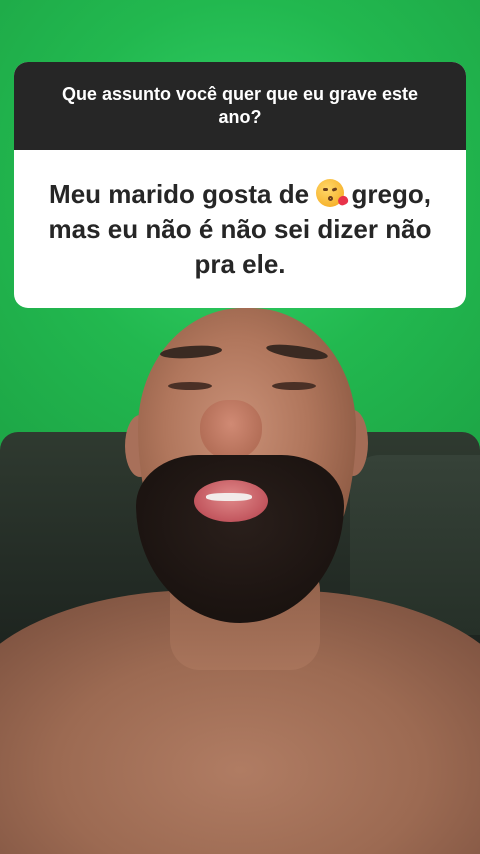 This screenshot has width=480, height=854. Describe the element at coordinates (190, 386) in the screenshot. I see `person-eye-left` at that location.